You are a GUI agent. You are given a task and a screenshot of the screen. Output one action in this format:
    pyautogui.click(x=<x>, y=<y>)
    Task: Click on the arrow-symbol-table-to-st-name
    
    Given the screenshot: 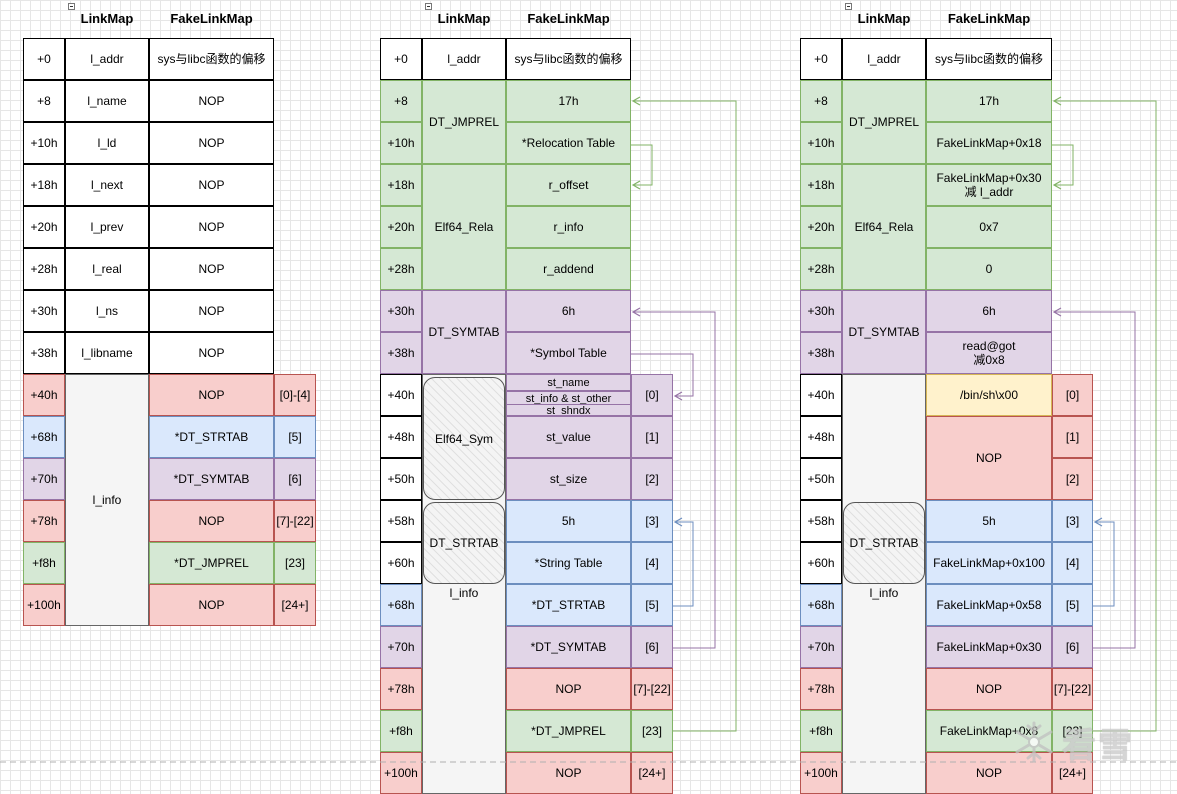 What is the action you would take?
    pyautogui.click(x=662, y=377)
    